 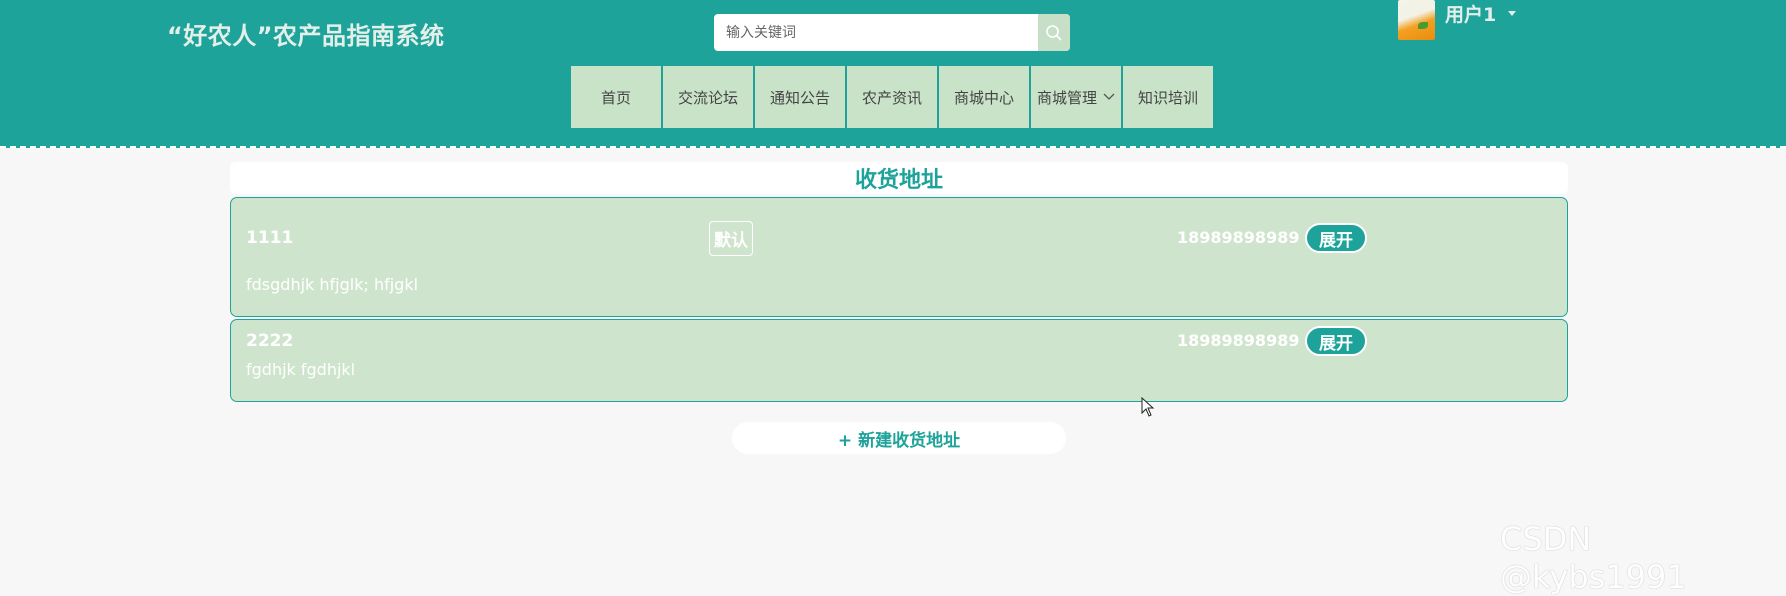 I want to click on mouse-cursor-icon, so click(x=1148, y=407).